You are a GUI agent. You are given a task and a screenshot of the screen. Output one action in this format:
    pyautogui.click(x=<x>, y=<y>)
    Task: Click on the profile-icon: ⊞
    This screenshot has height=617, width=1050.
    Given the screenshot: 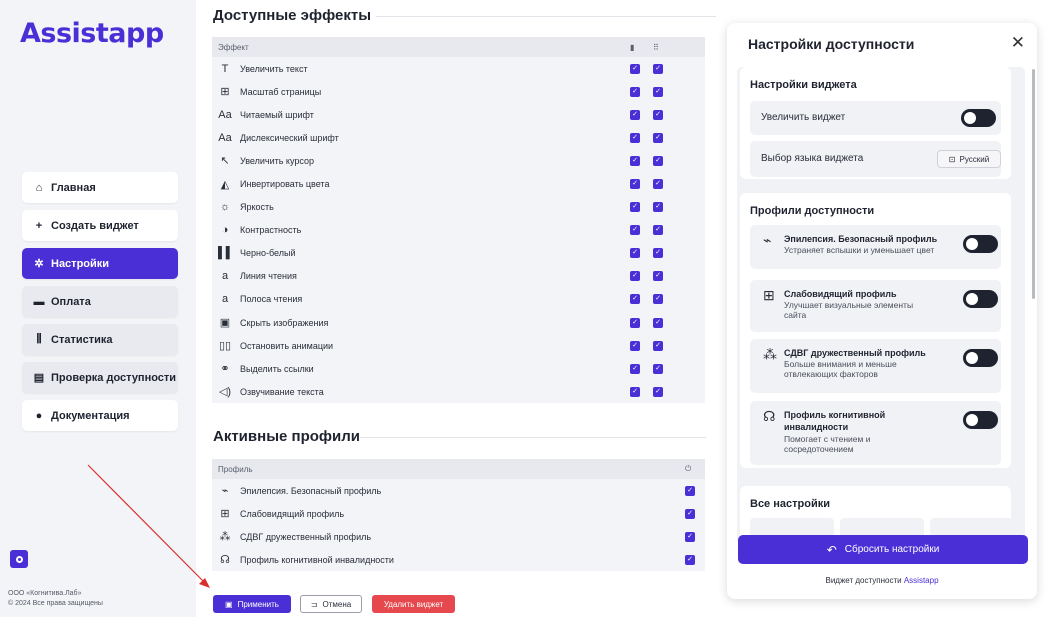 What is the action you would take?
    pyautogui.click(x=225, y=514)
    